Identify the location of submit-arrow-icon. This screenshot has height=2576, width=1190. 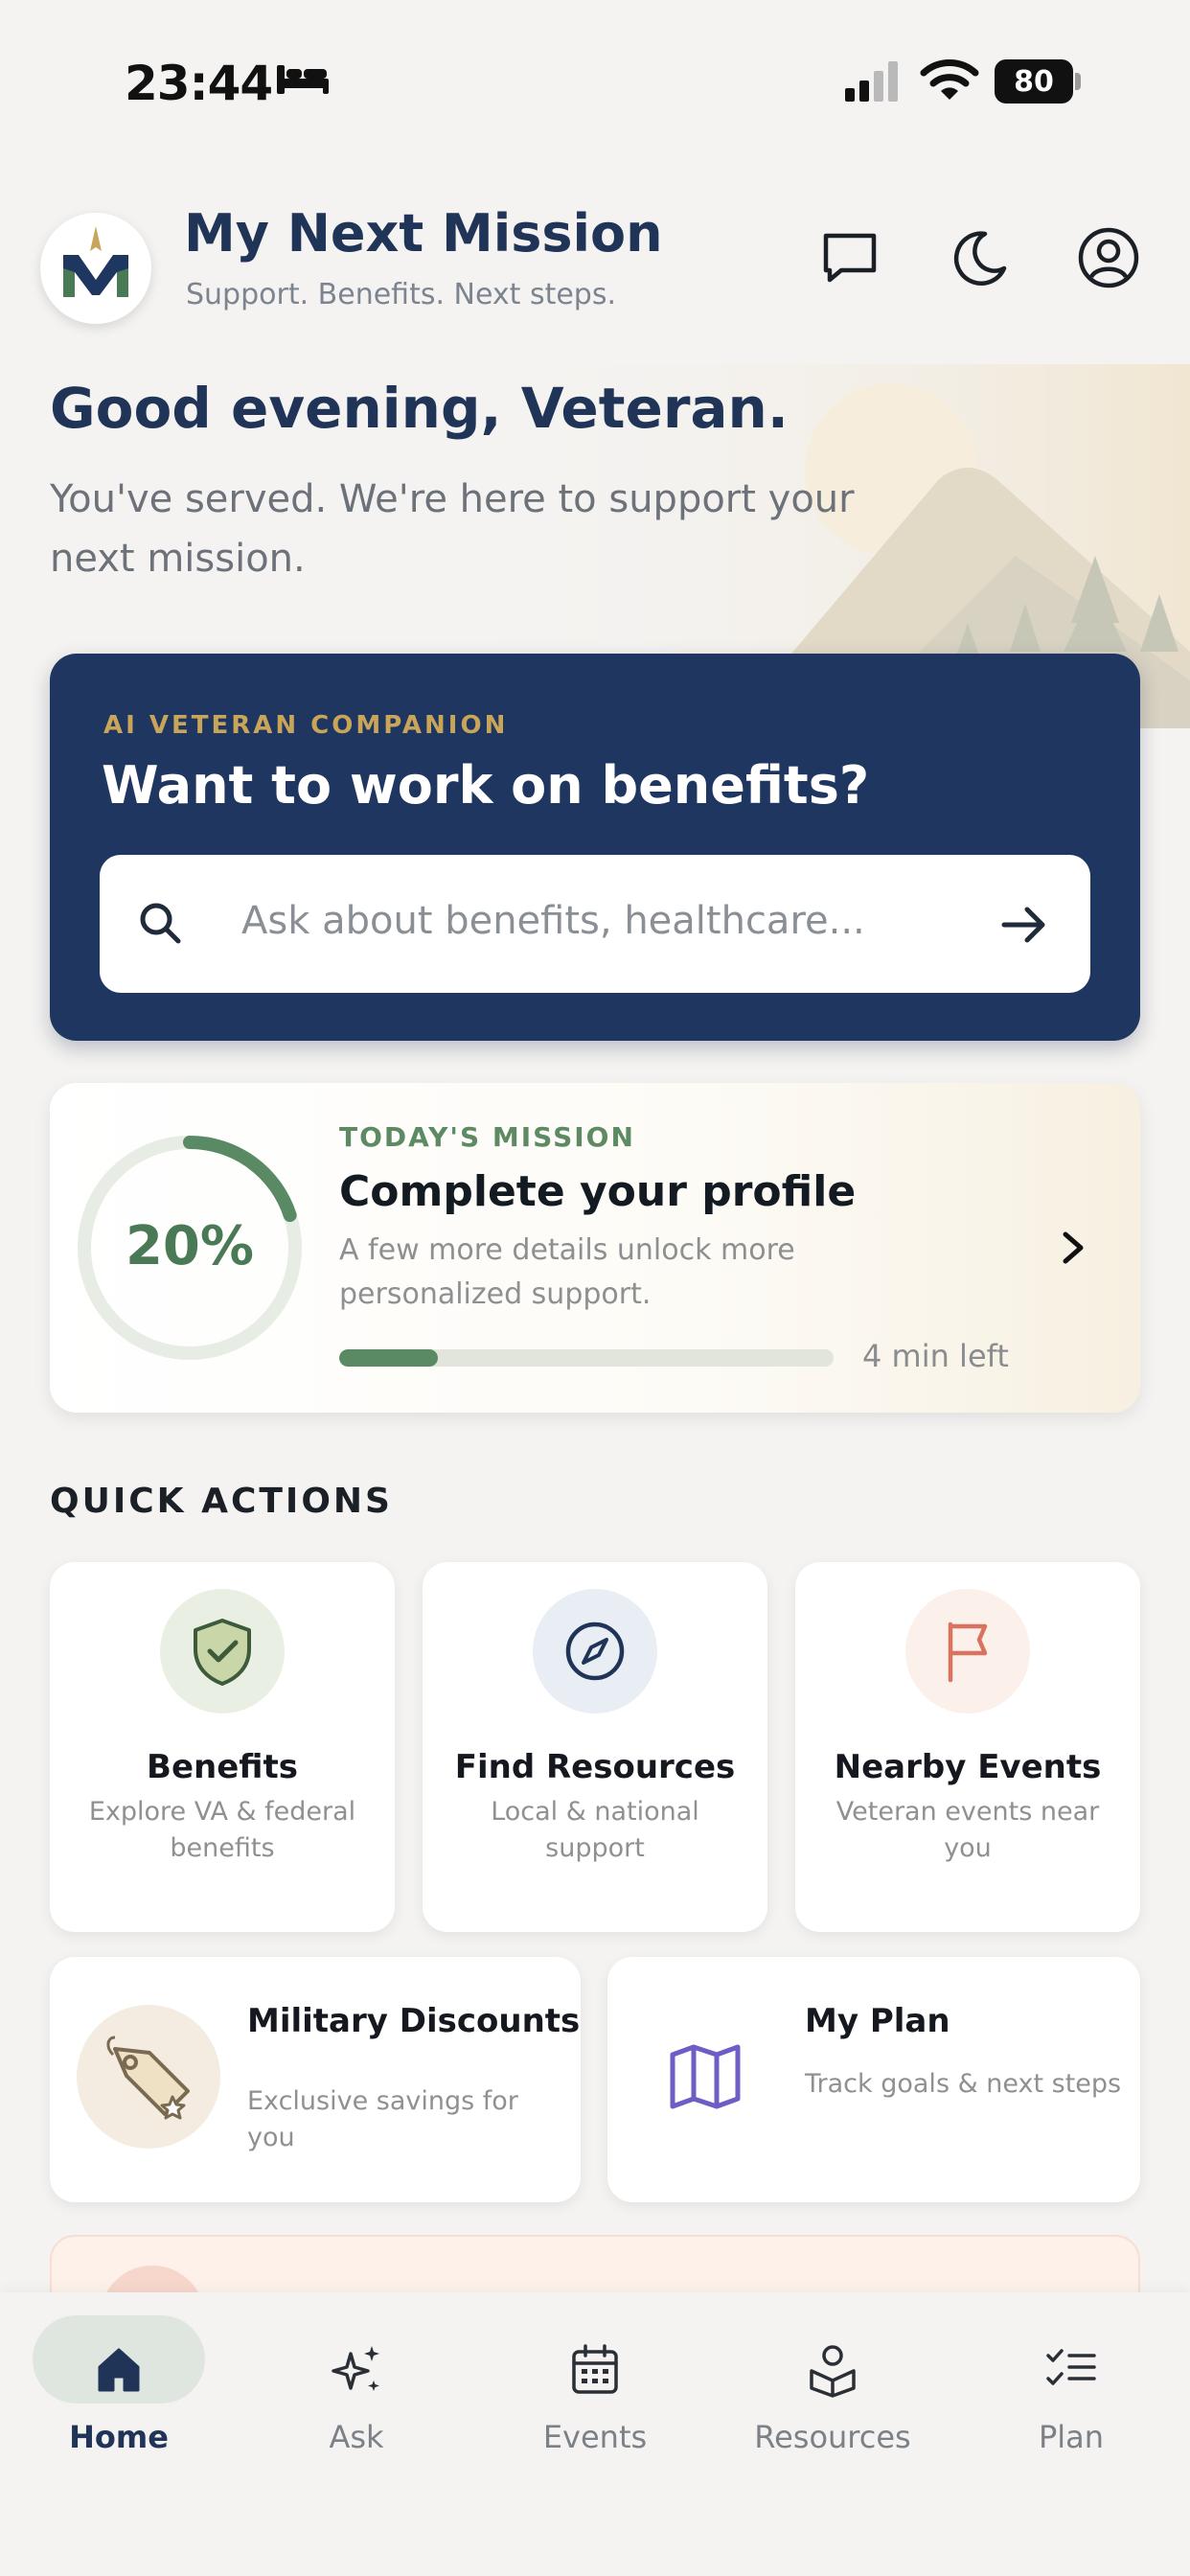
(1024, 925).